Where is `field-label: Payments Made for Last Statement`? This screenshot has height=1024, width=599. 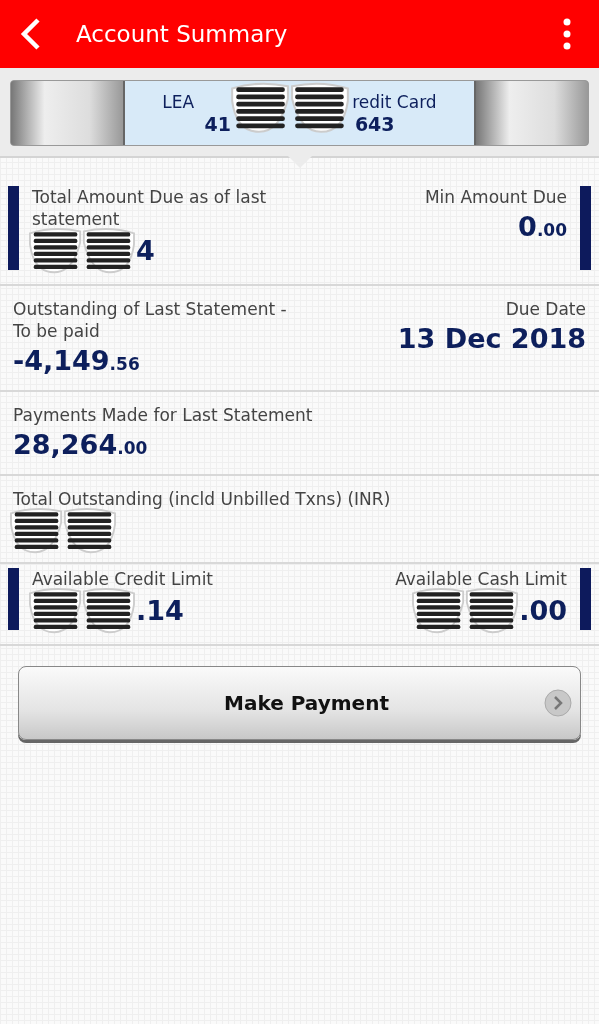 field-label: Payments Made for Last Statement is located at coordinates (163, 415).